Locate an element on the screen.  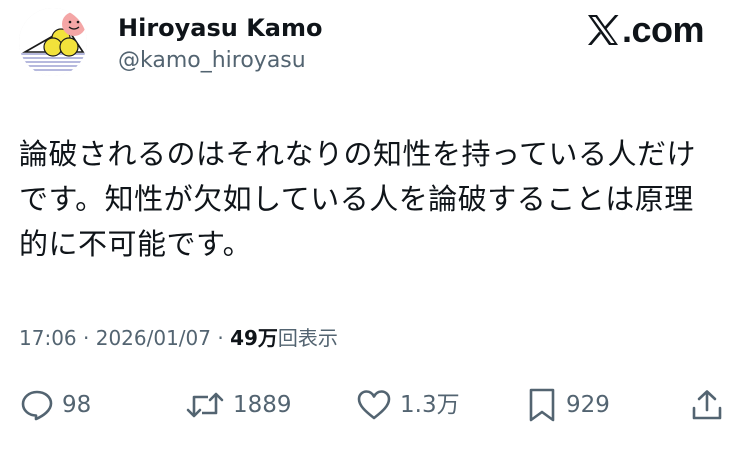
tweet-meta: 17:06 · 2026/01/07 · 49万回表示 is located at coordinates (178, 338).